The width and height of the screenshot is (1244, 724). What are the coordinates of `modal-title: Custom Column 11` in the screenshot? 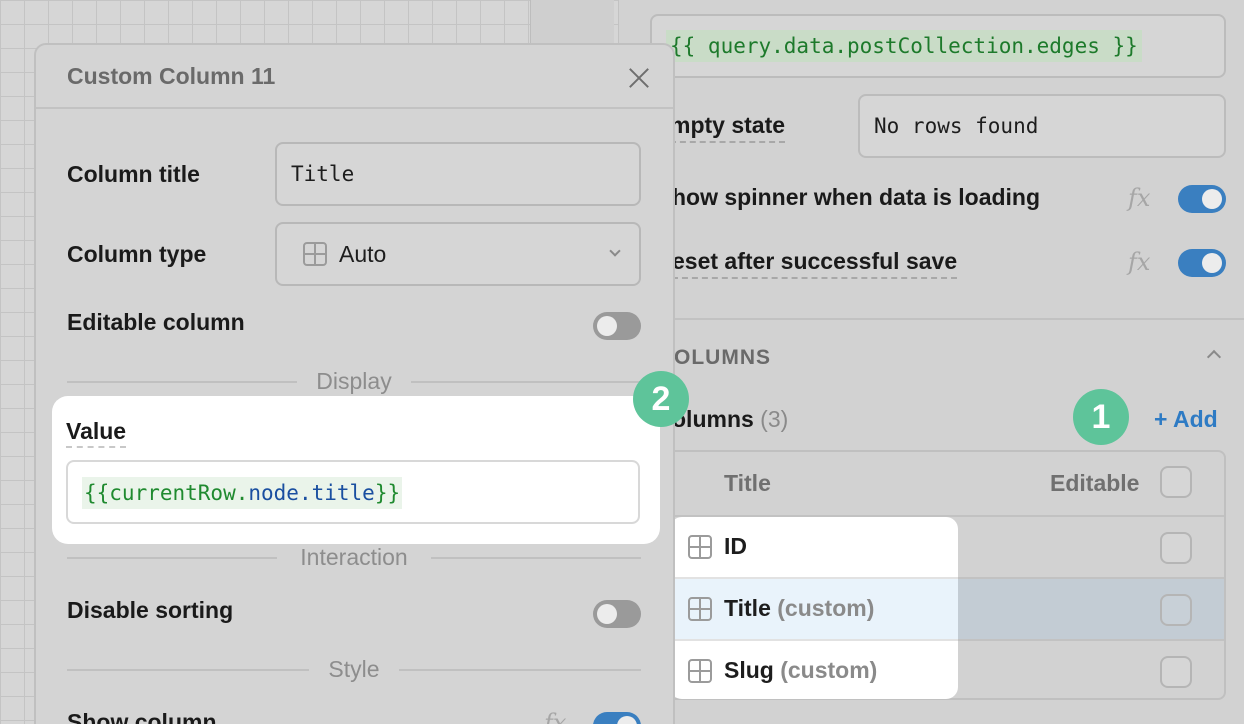 It's located at (171, 76).